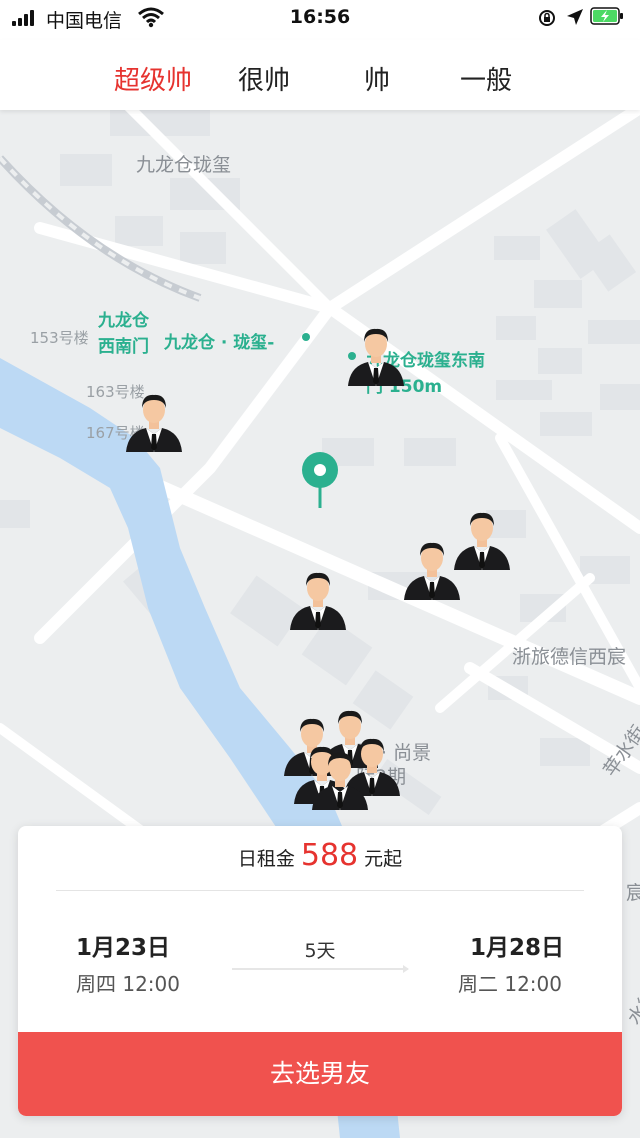 The image size is (640, 1138). I want to click on tab-bar: 超级帅 很帅 帅 一般, so click(320, 75).